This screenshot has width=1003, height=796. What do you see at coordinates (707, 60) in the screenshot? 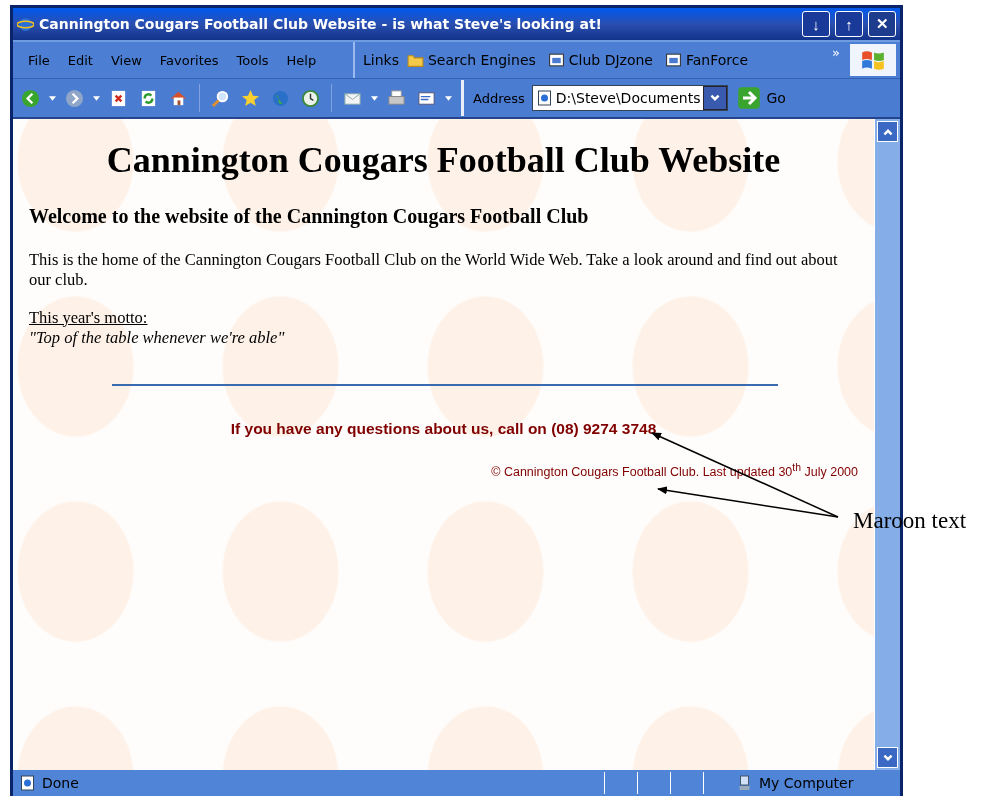
I see `link-item: FanForce` at bounding box center [707, 60].